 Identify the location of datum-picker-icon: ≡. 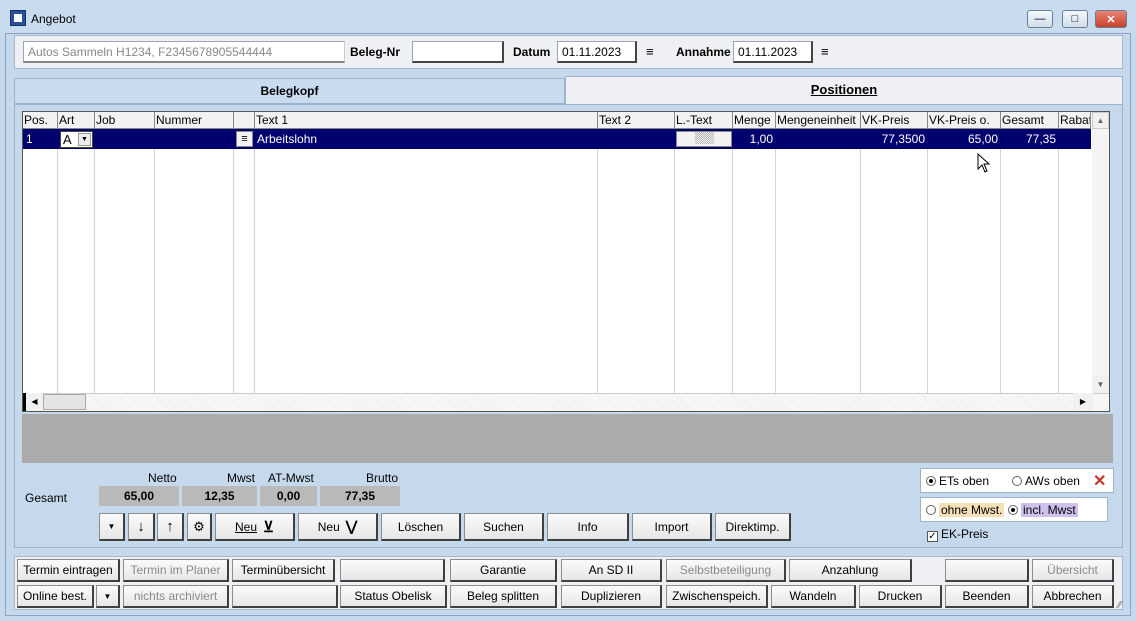
(650, 51).